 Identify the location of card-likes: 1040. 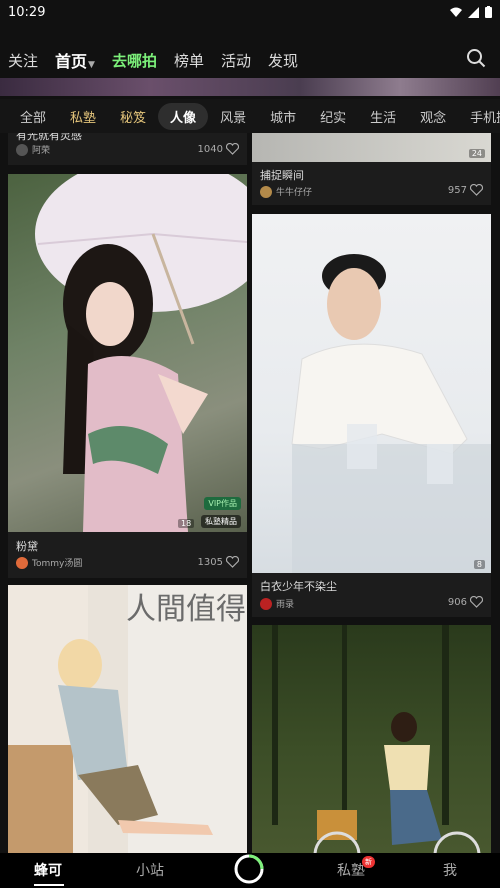
(218, 149).